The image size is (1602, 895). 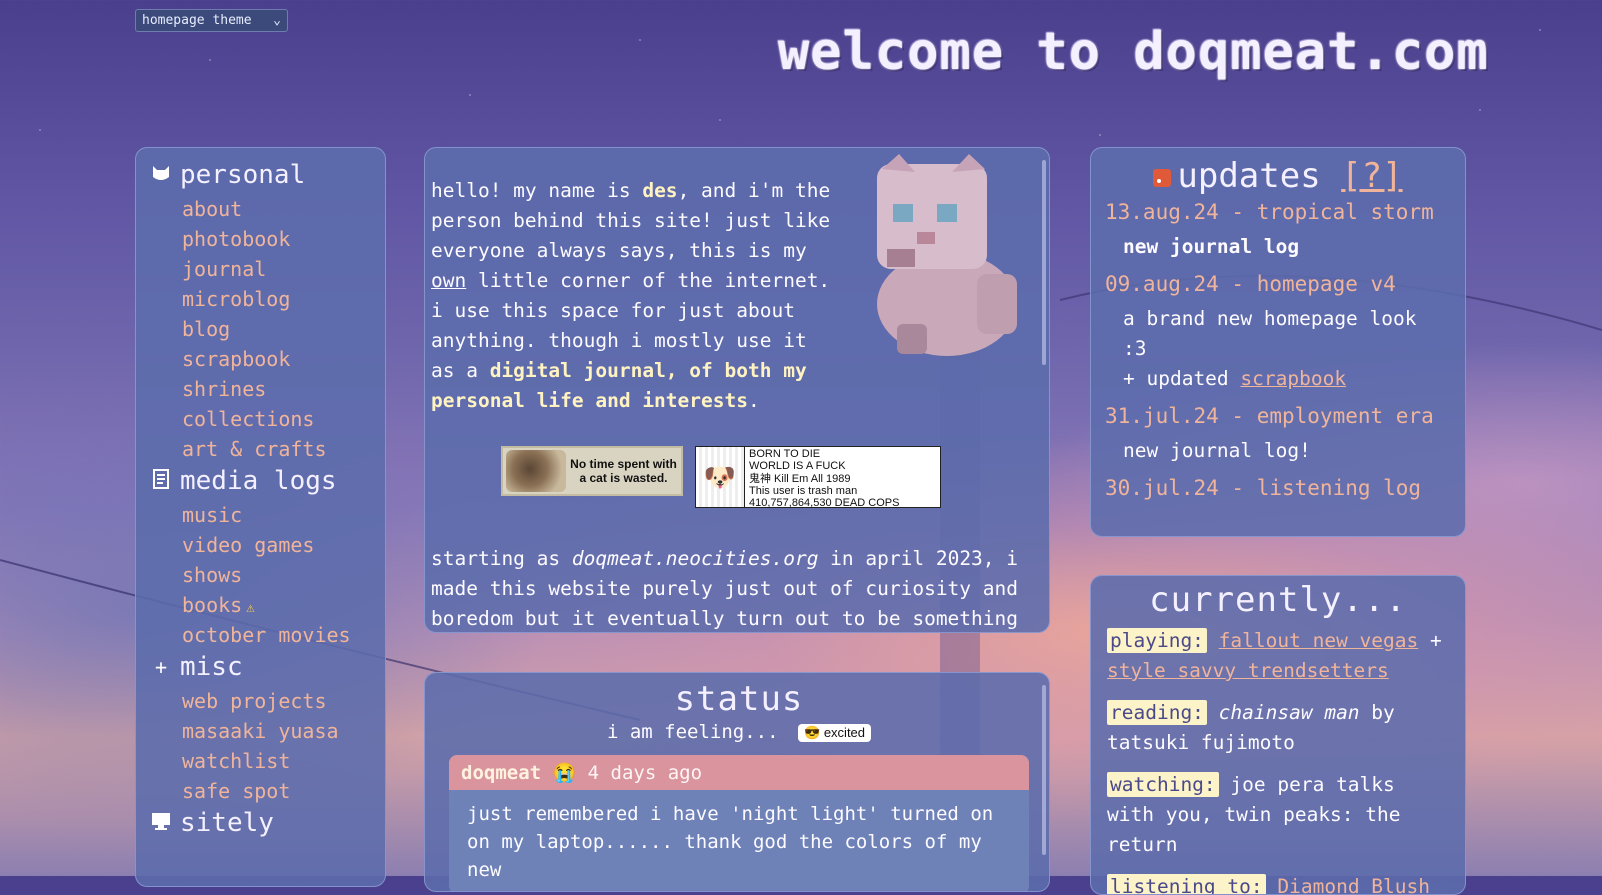 What do you see at coordinates (276, 791) in the screenshot?
I see `nav-link-safe-spot: safe spot` at bounding box center [276, 791].